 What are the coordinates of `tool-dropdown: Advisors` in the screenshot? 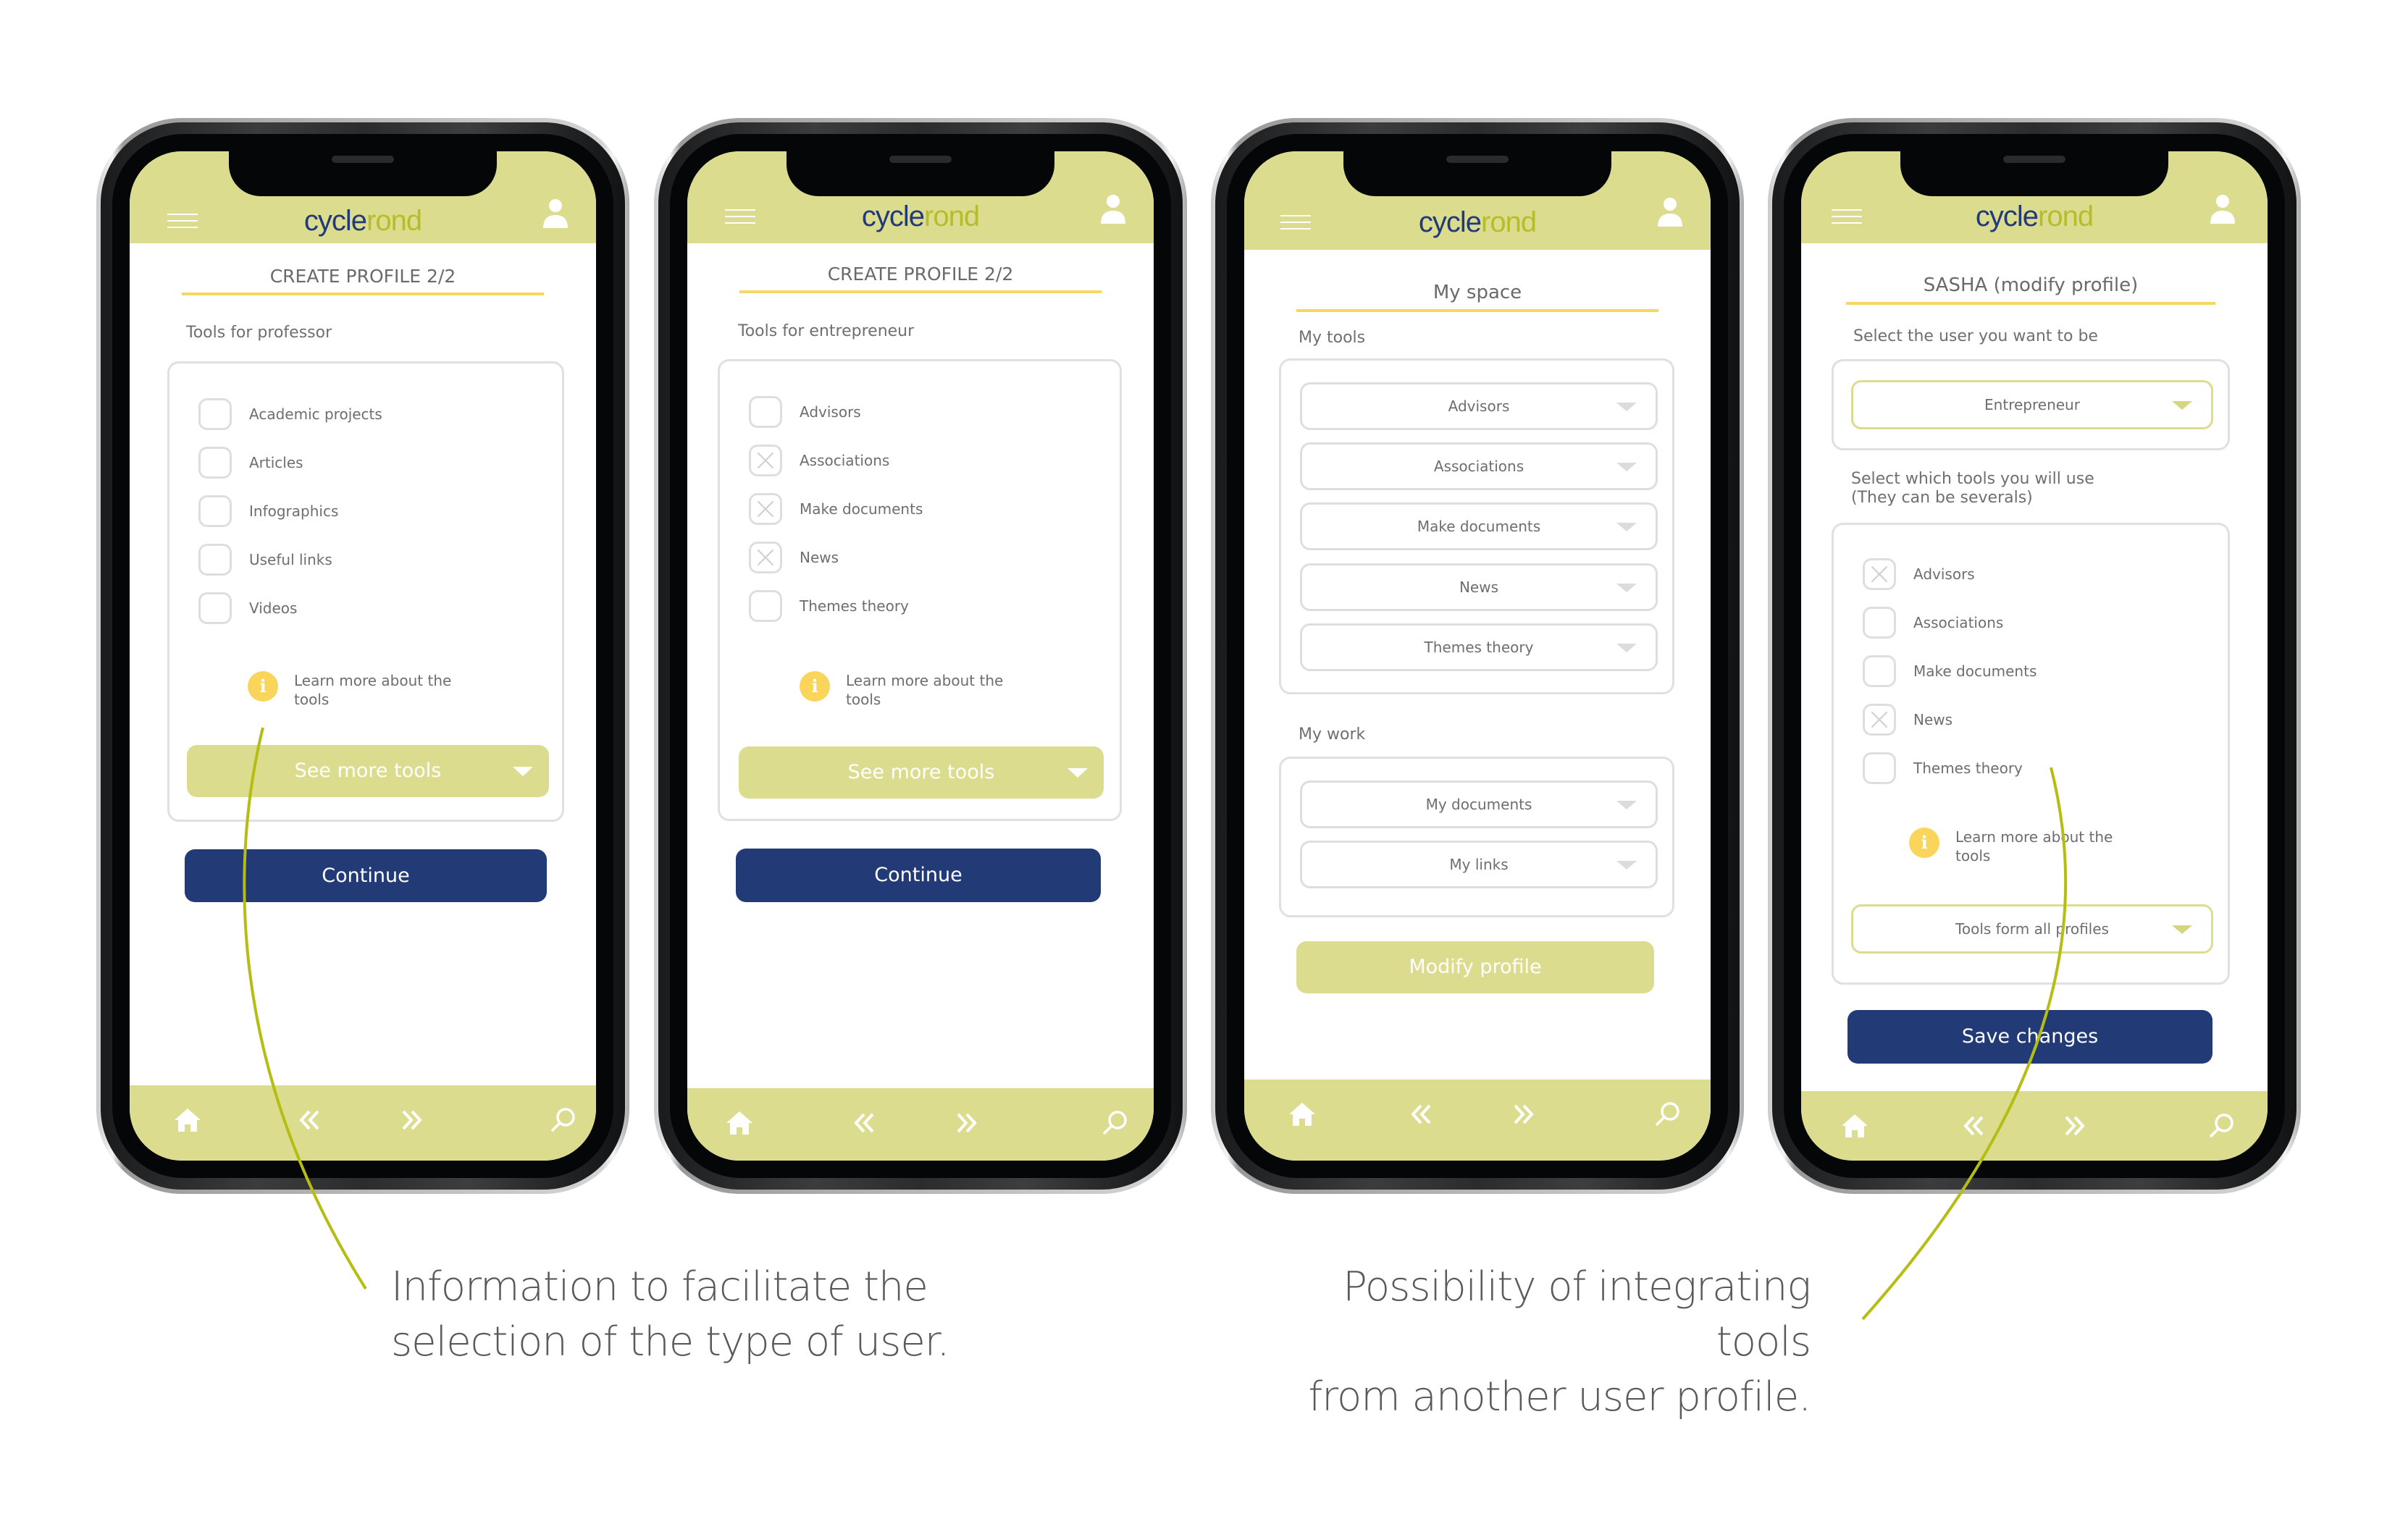 It's located at (1479, 406).